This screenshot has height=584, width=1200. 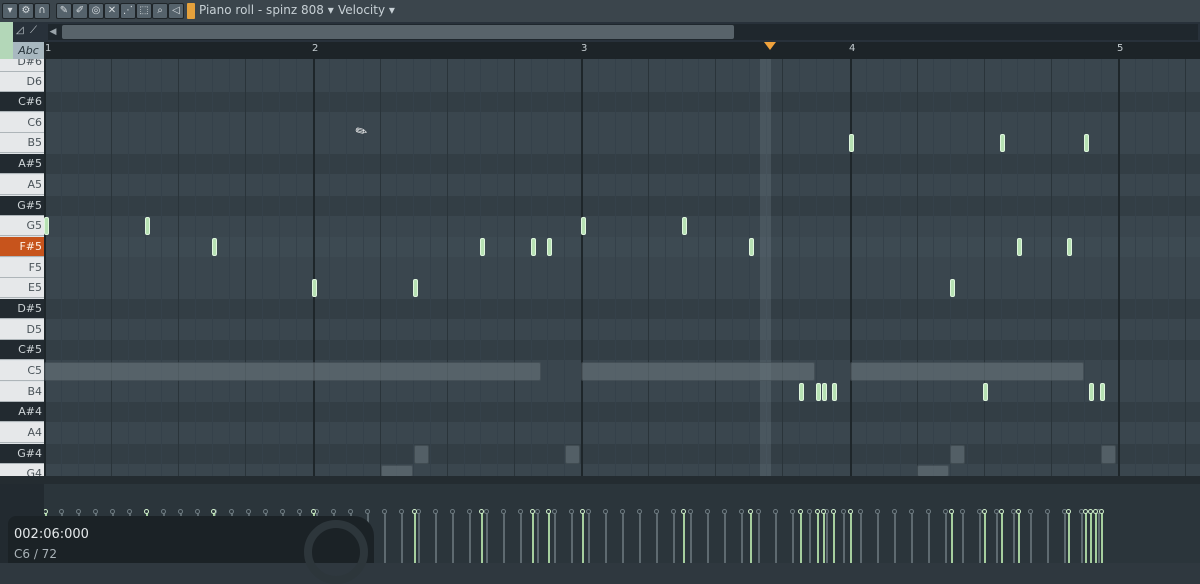 What do you see at coordinates (22, 268) in the screenshot?
I see `key-f5: F5` at bounding box center [22, 268].